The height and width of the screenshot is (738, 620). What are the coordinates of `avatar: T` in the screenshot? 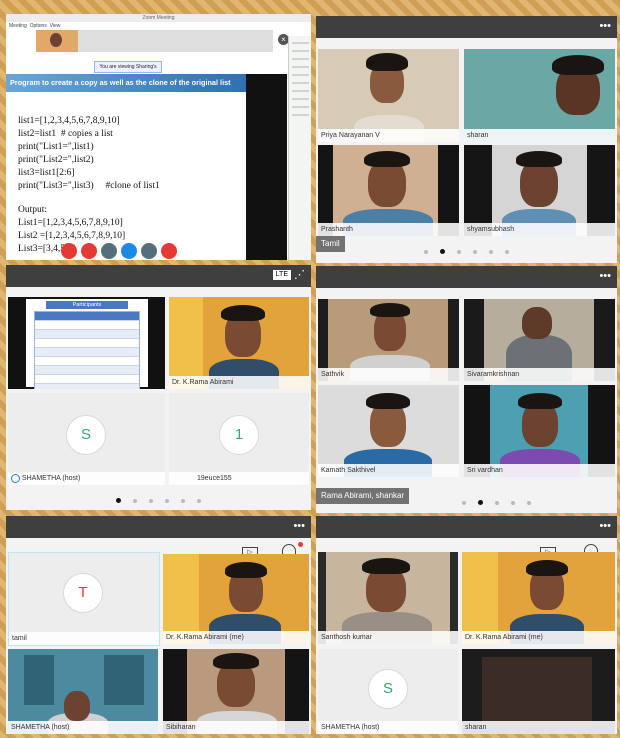 It's located at (83, 593).